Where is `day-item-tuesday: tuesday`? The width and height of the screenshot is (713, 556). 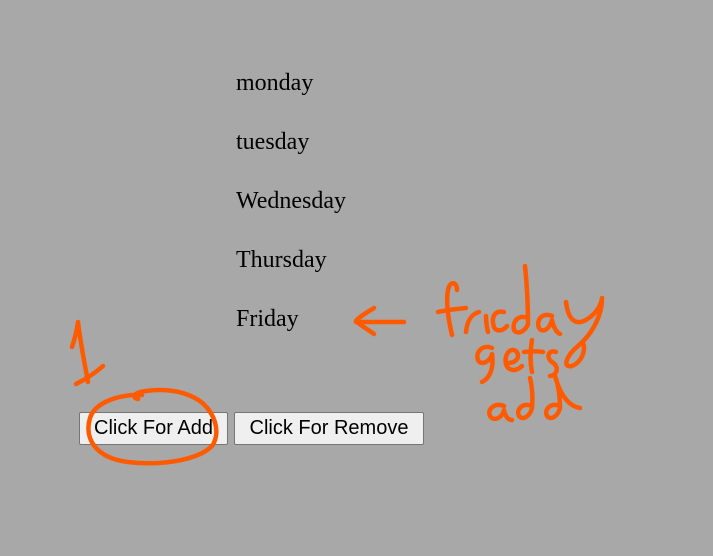
day-item-tuesday: tuesday is located at coordinates (273, 142).